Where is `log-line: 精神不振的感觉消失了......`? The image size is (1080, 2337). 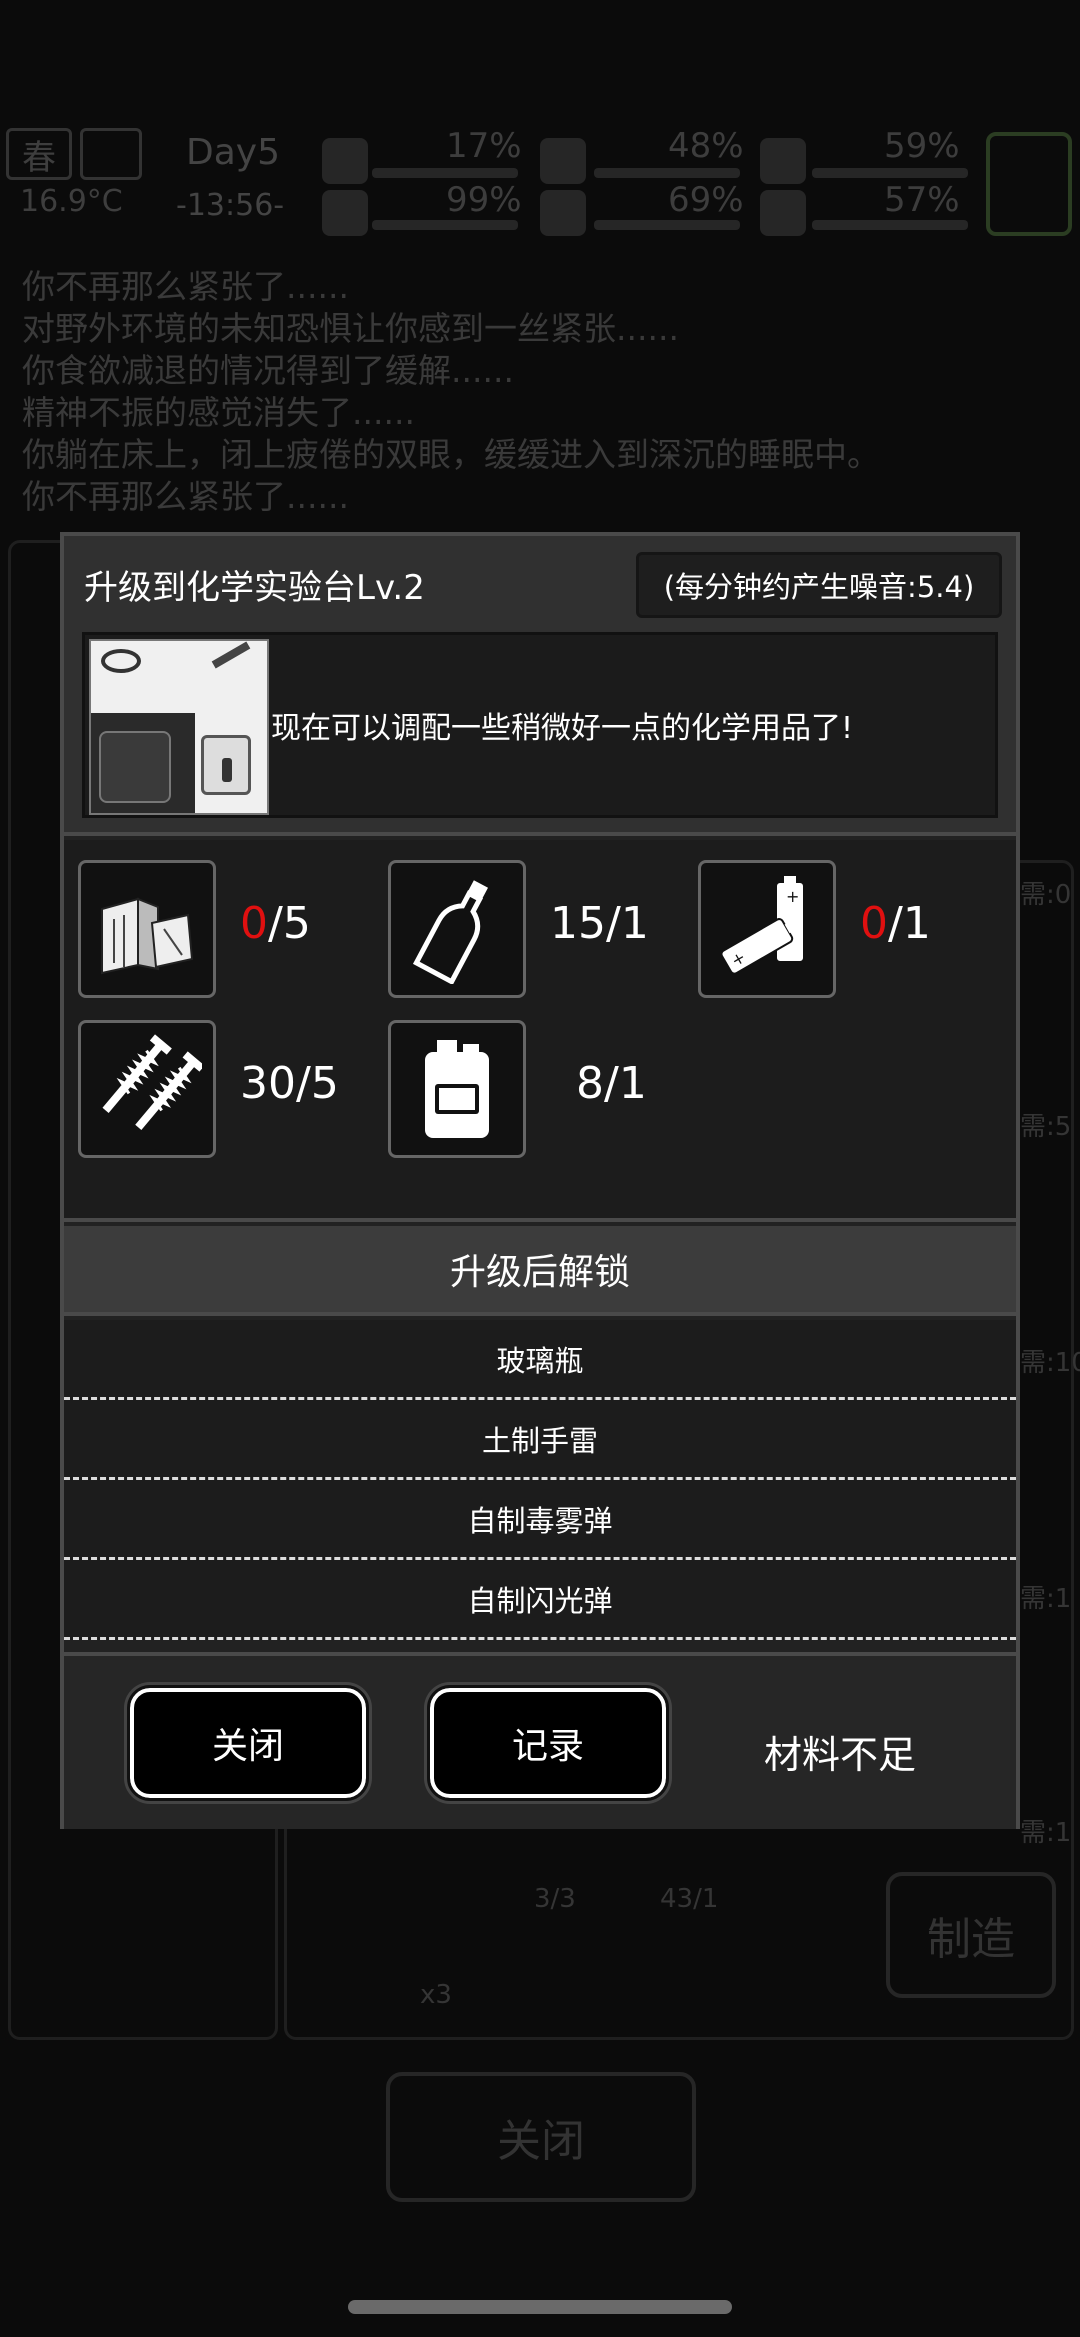
log-line: 精神不振的感觉消失了...... is located at coordinates (218, 412).